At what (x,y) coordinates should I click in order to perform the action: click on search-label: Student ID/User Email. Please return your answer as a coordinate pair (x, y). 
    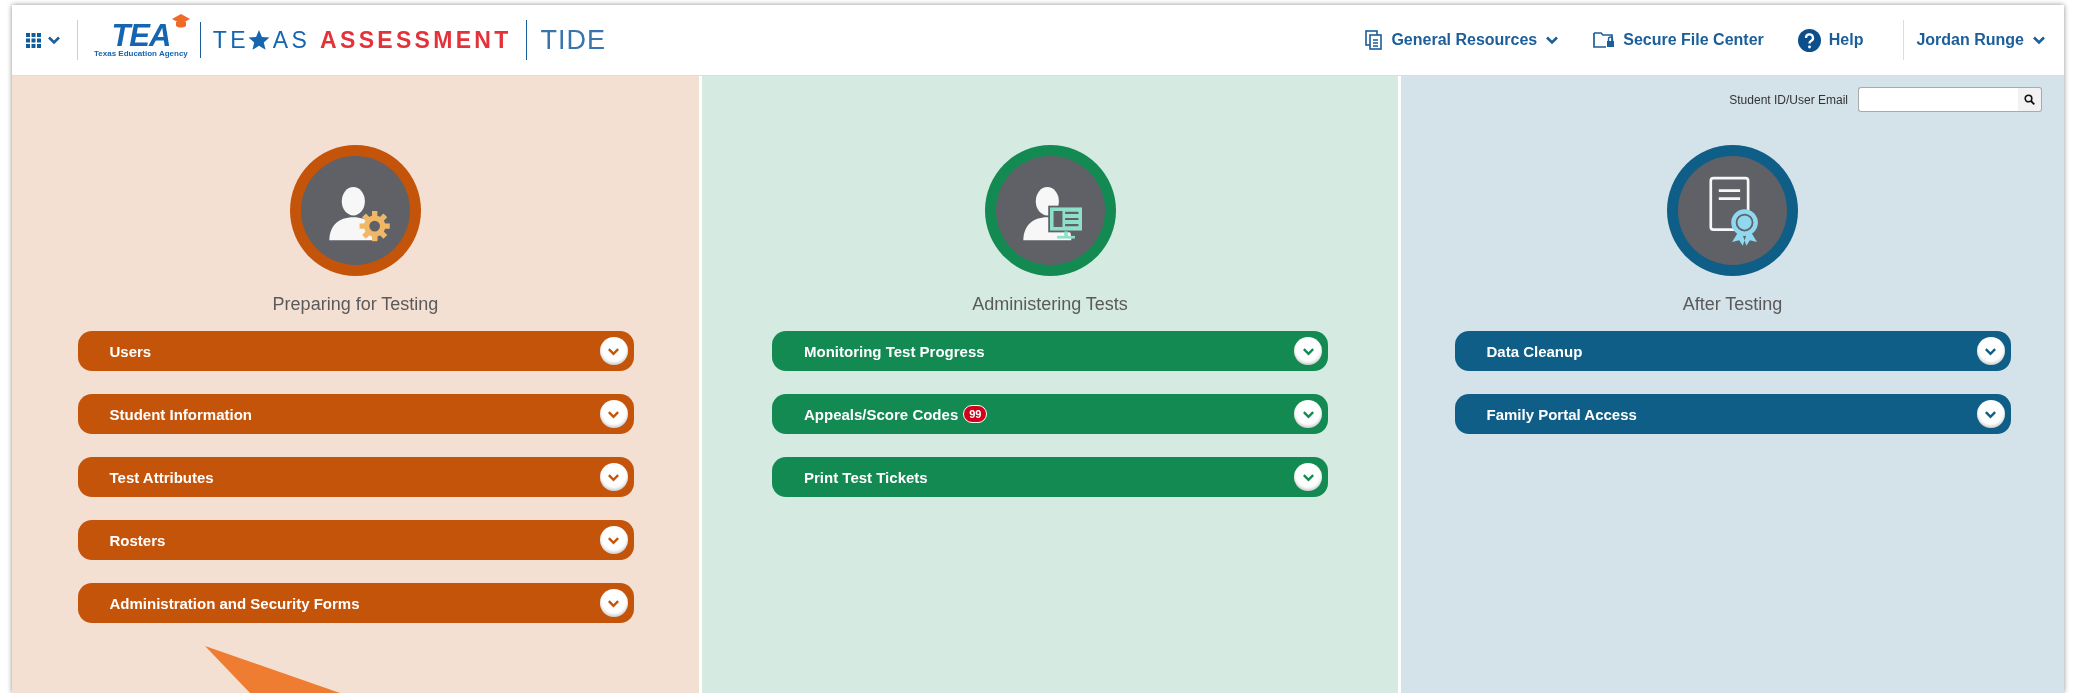
    Looking at the image, I should click on (1788, 100).